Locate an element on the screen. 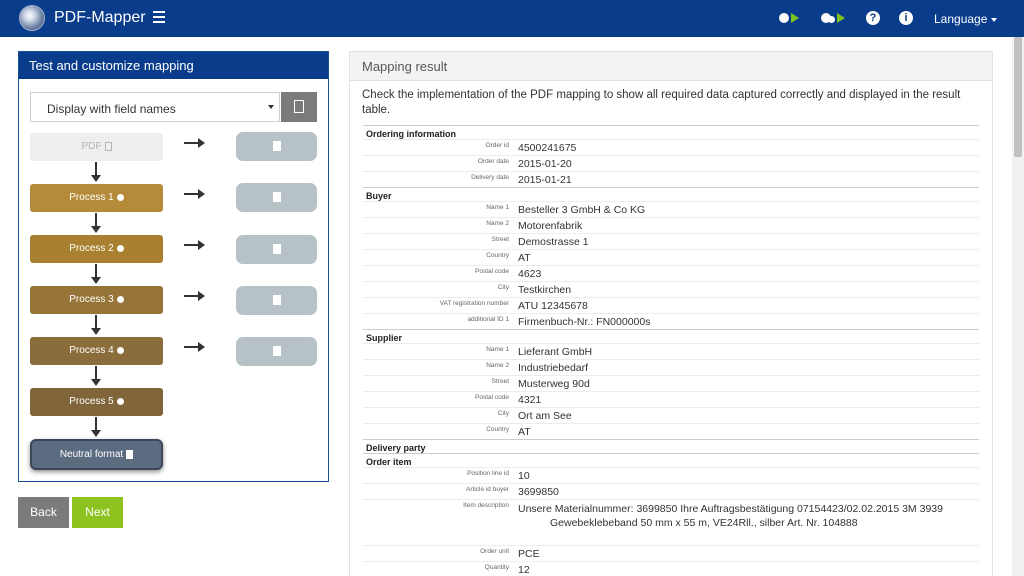  table-row: Street Demostrasse 1 is located at coordinates (671, 241).